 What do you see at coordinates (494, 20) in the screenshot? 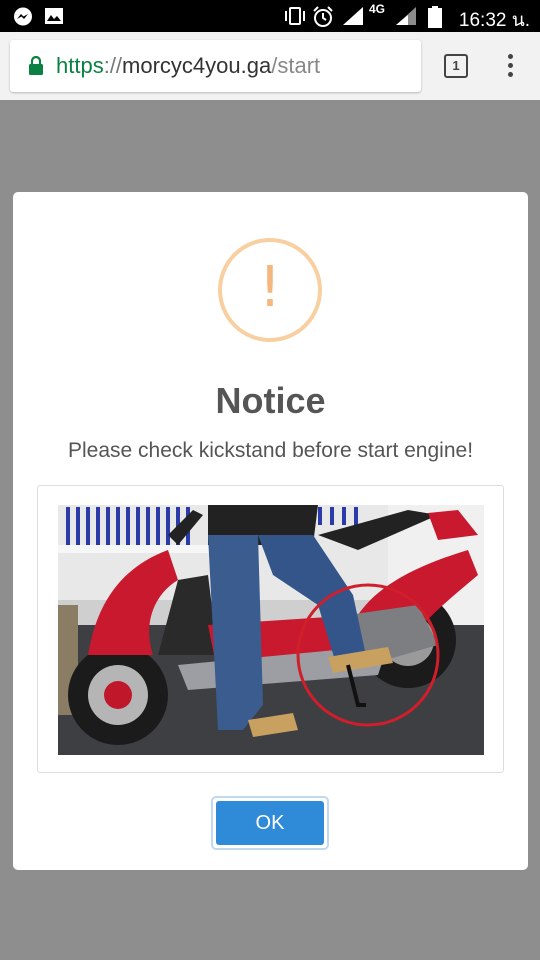
I see `clock: 16:32 น.` at bounding box center [494, 20].